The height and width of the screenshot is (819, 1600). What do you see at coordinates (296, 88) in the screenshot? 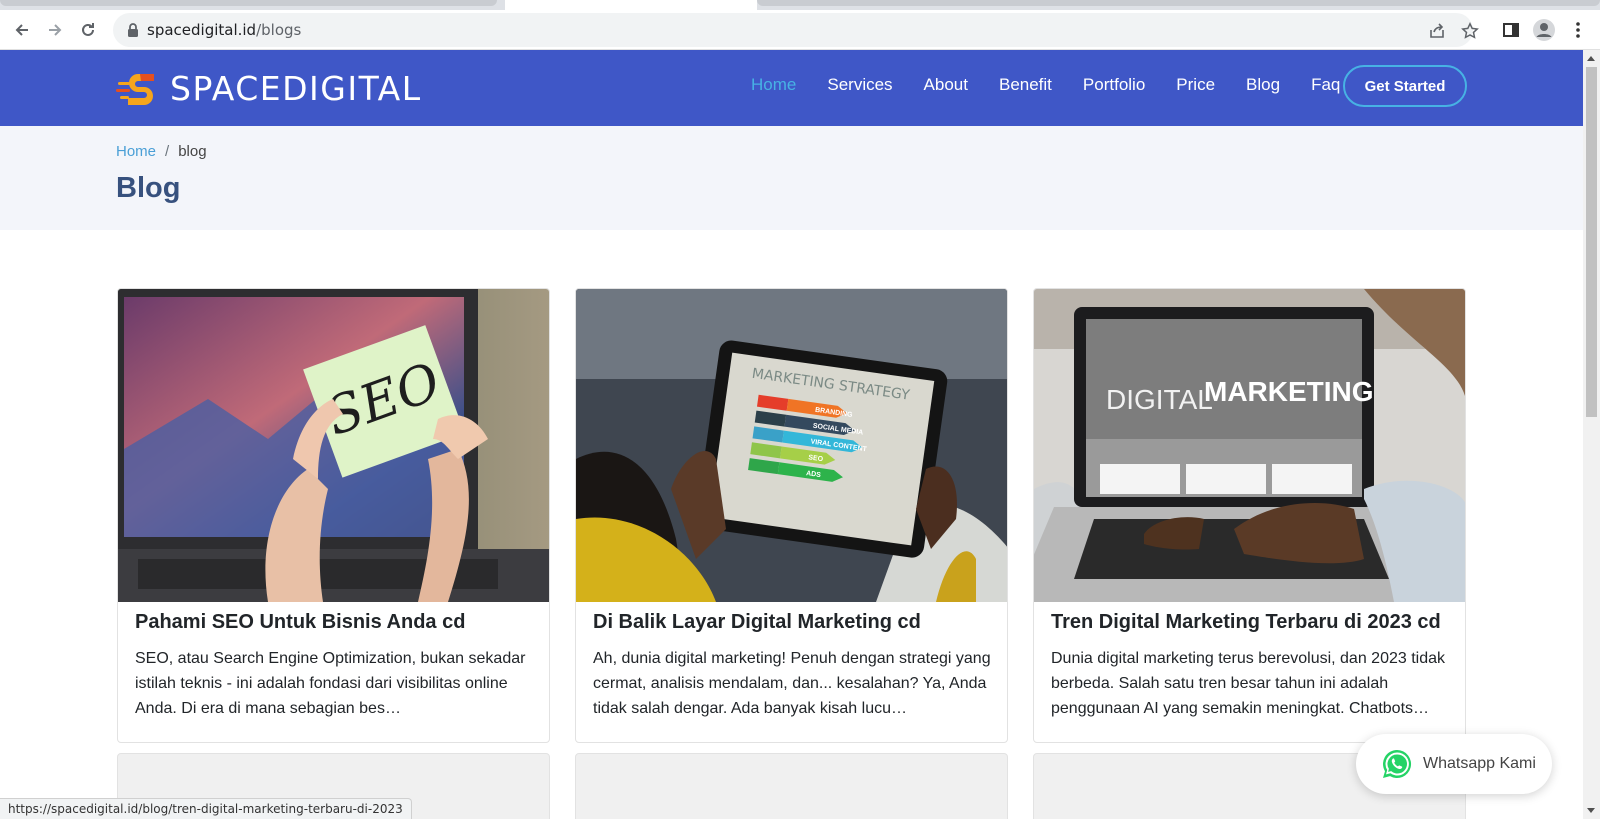
I see `logo-text: SPACEDIGITAL` at bounding box center [296, 88].